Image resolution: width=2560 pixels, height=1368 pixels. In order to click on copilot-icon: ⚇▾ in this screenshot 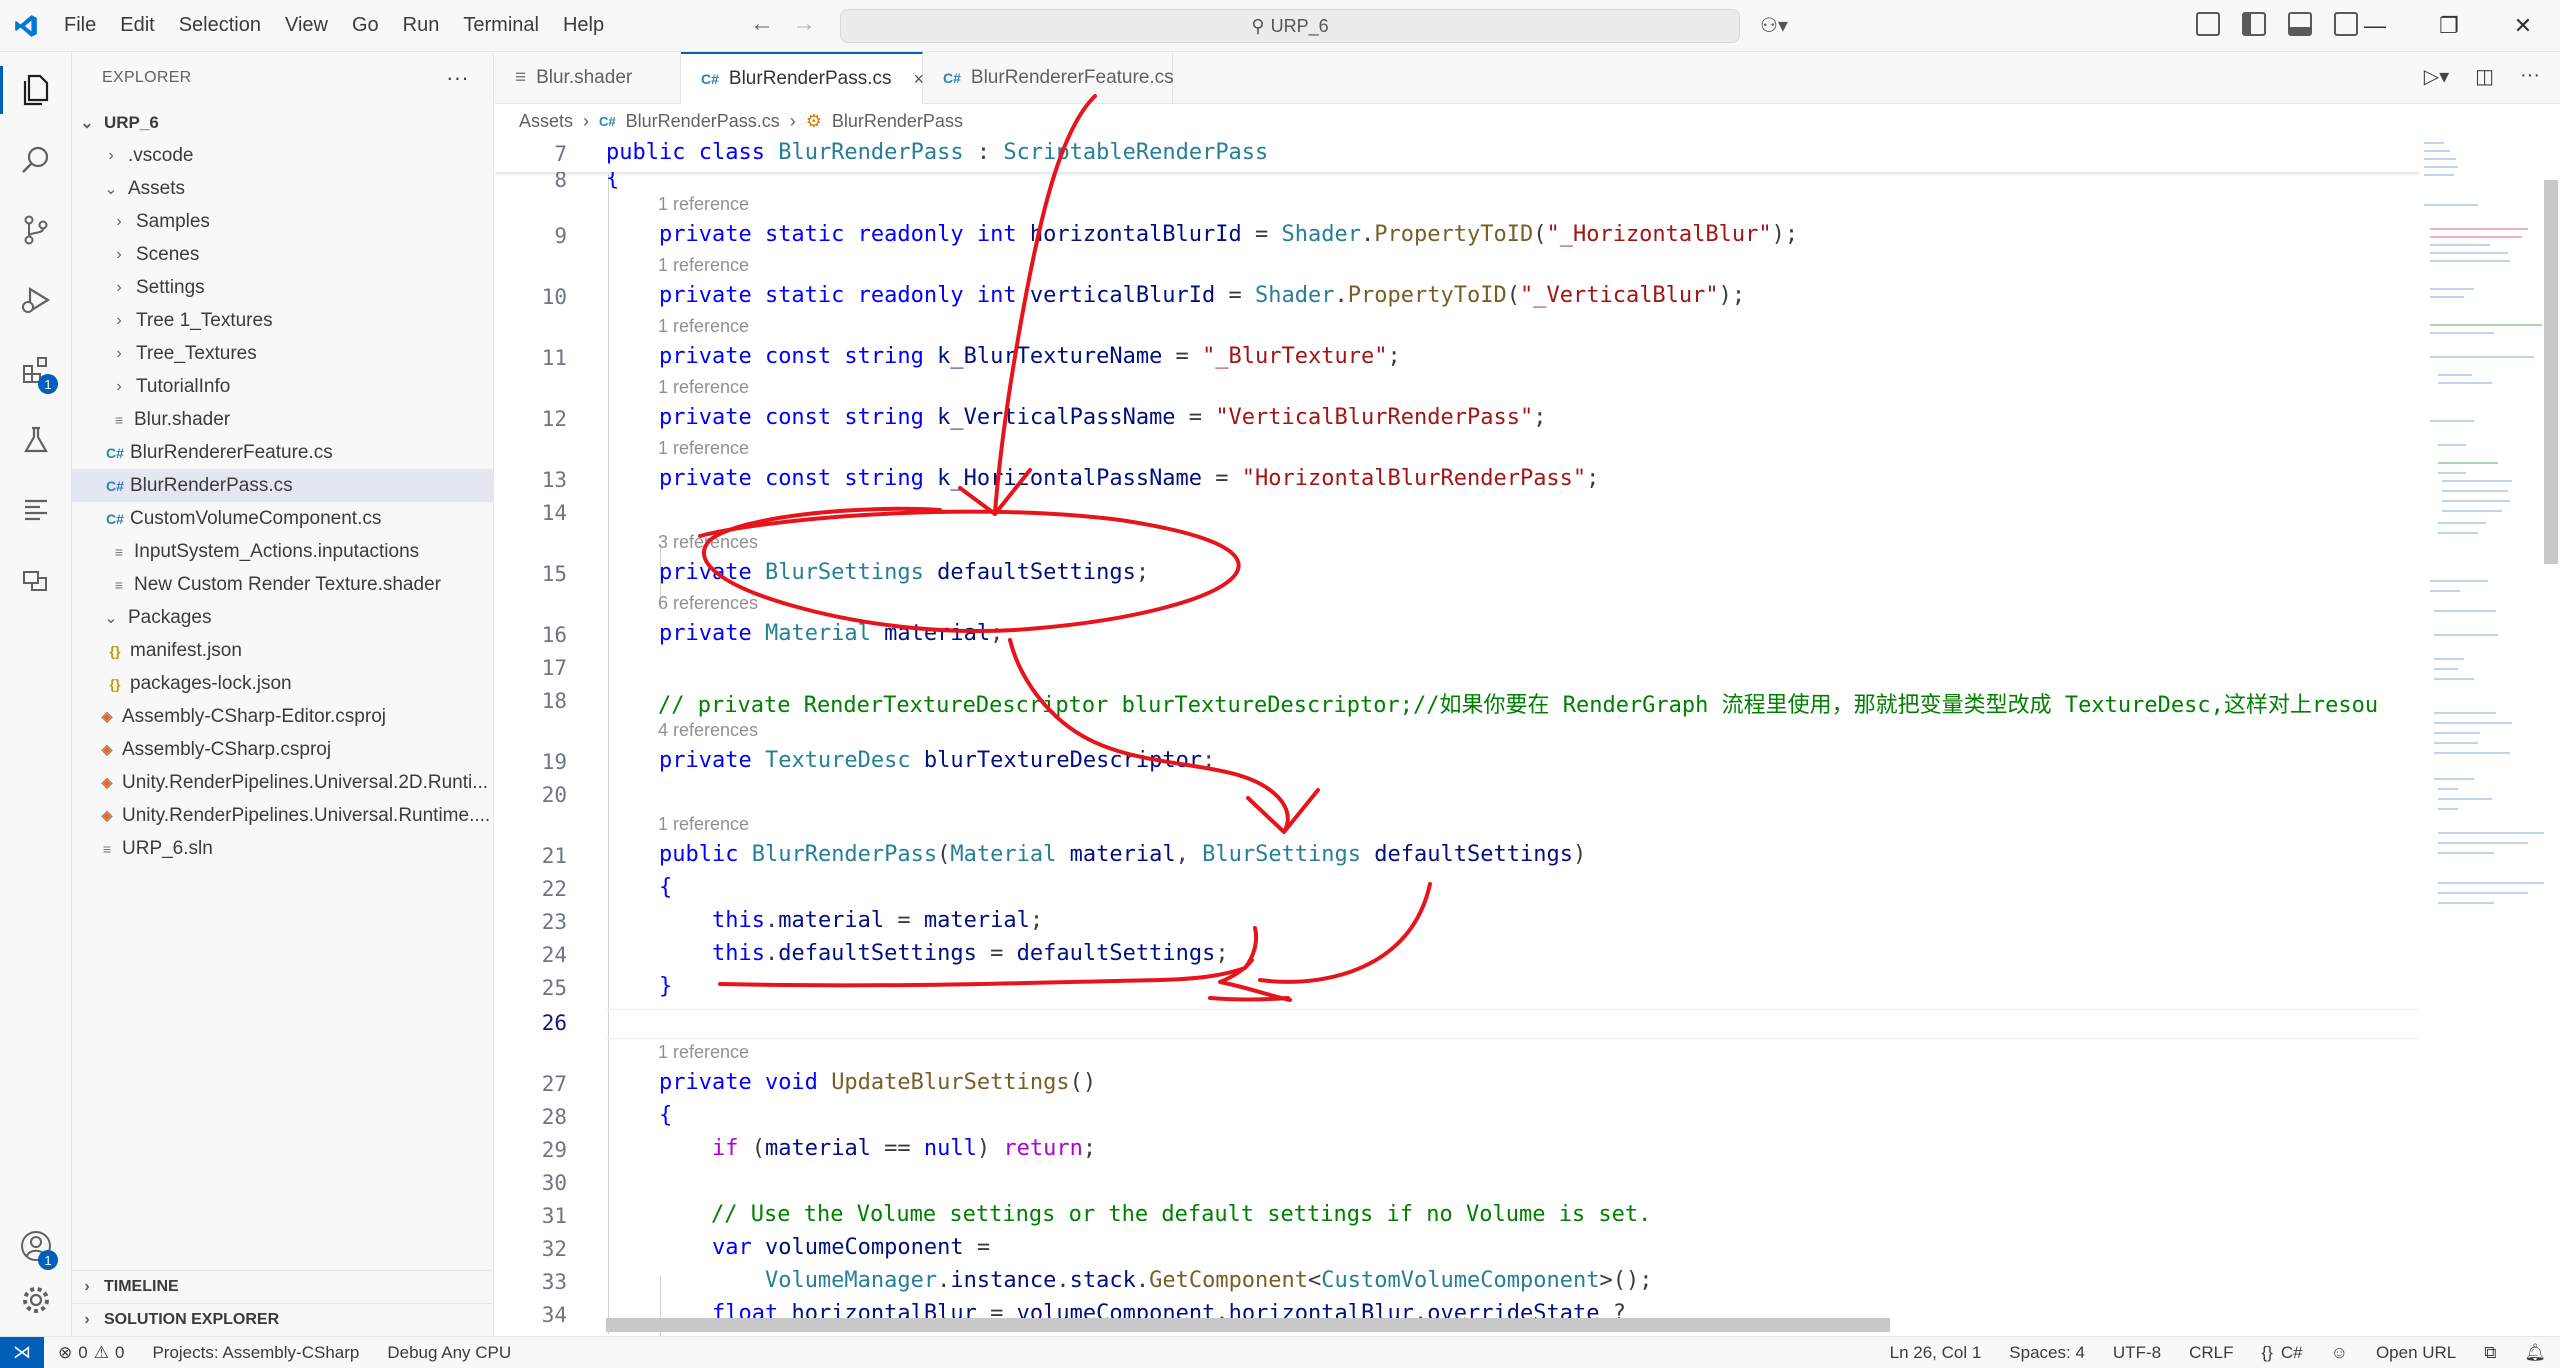, I will do `click(1774, 25)`.